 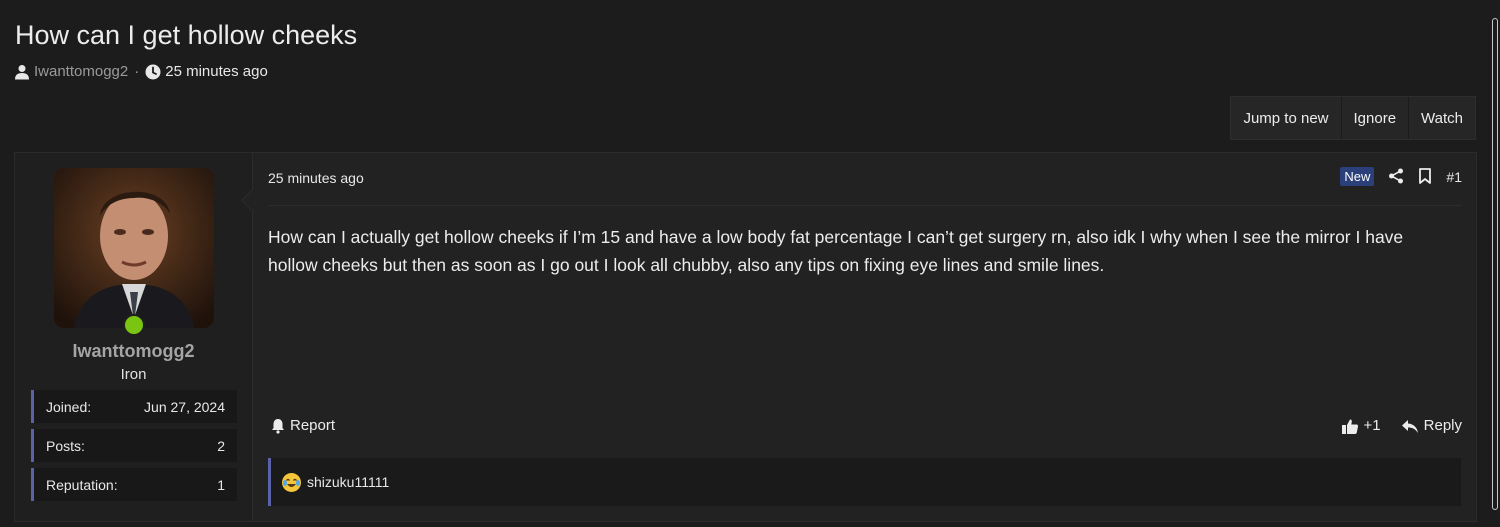 I want to click on post-footer-right: +1 Reply, so click(x=1401, y=426).